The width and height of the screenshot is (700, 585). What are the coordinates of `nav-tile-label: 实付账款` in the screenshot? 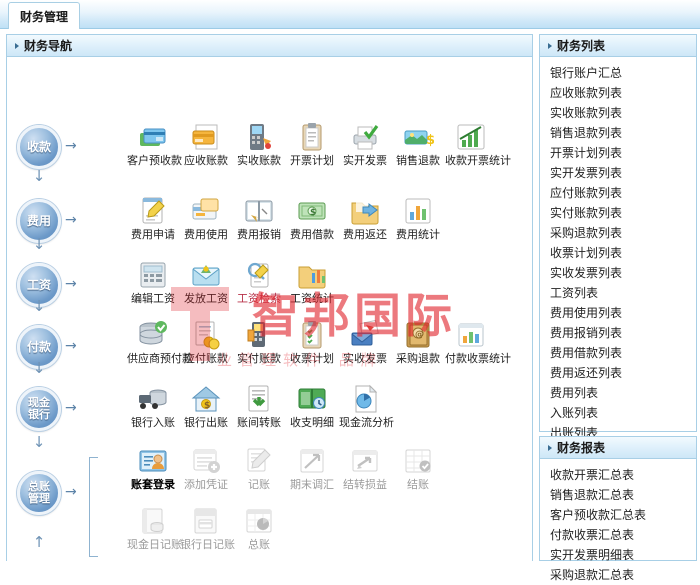 It's located at (259, 358).